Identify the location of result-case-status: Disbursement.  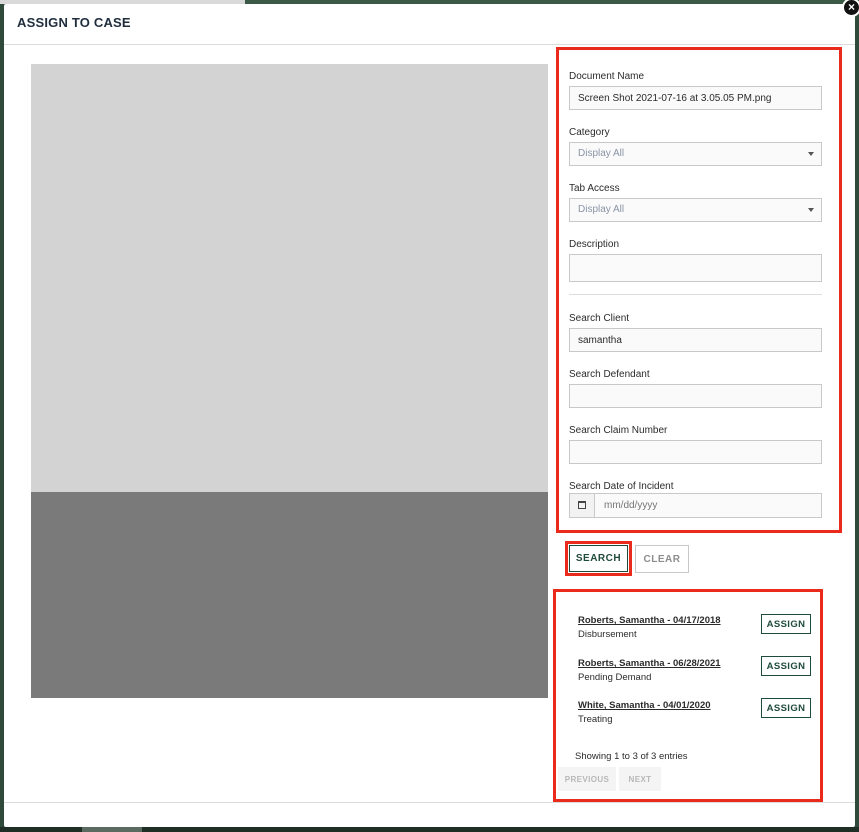
(607, 634).